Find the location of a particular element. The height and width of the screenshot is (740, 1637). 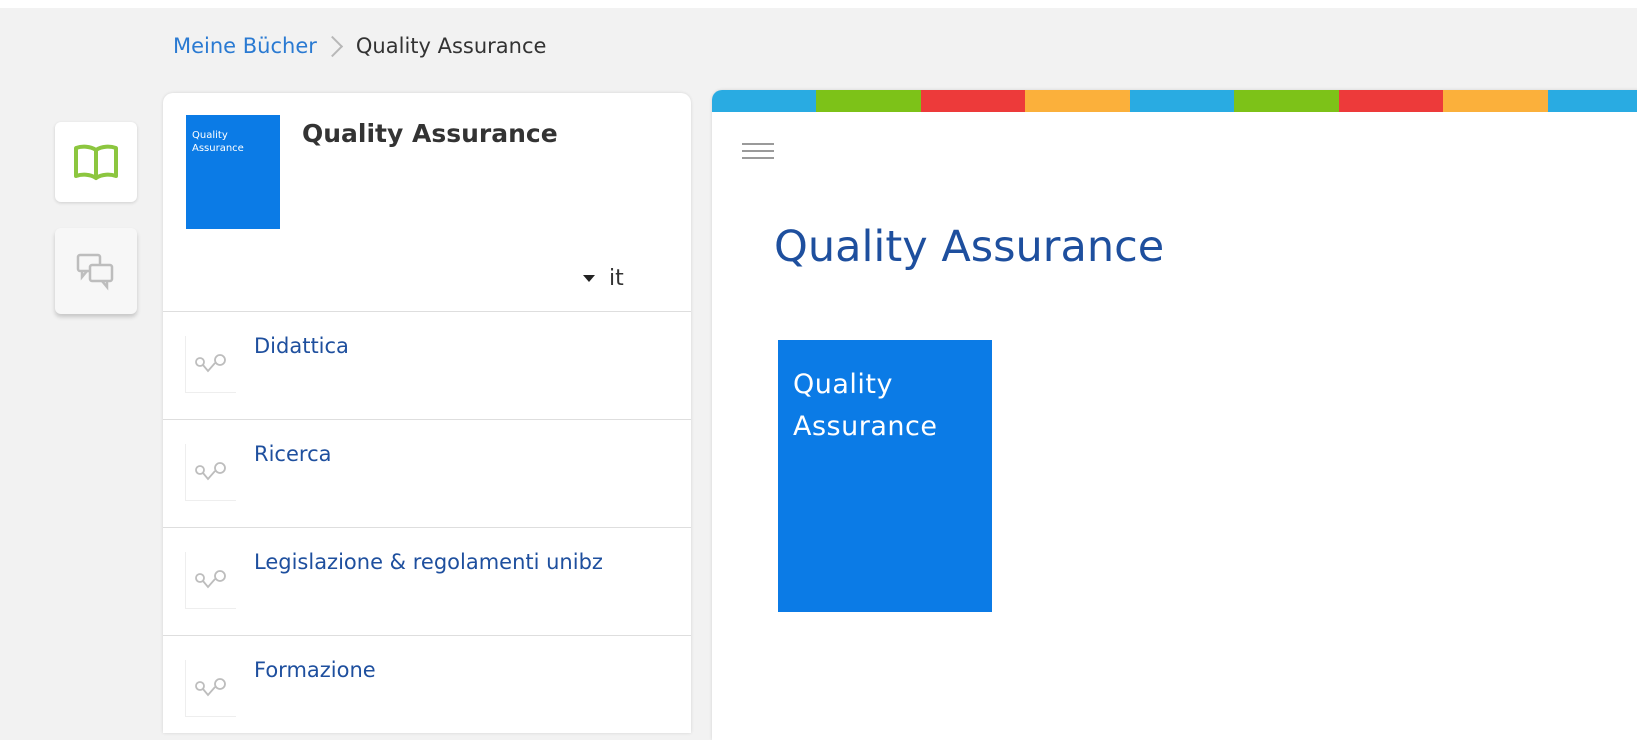

rail-discussions-button is located at coordinates (96, 271).